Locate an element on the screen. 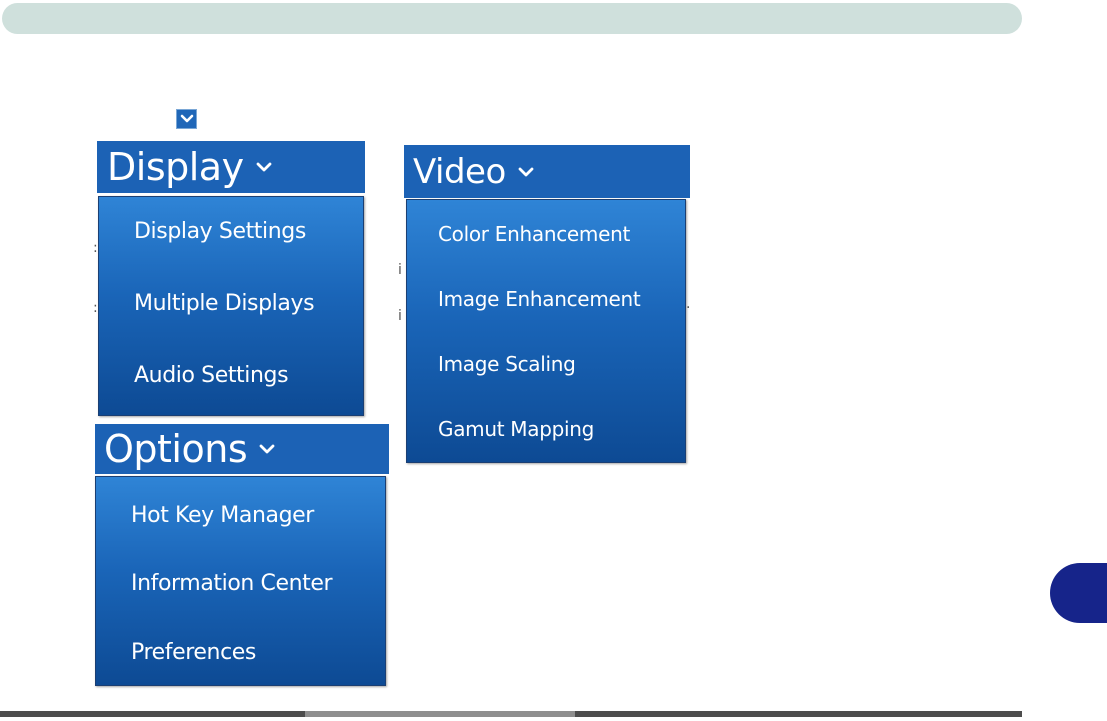 The width and height of the screenshot is (1107, 721). menu-item-hot-key-manager: Hot Key Manager is located at coordinates (222, 515).